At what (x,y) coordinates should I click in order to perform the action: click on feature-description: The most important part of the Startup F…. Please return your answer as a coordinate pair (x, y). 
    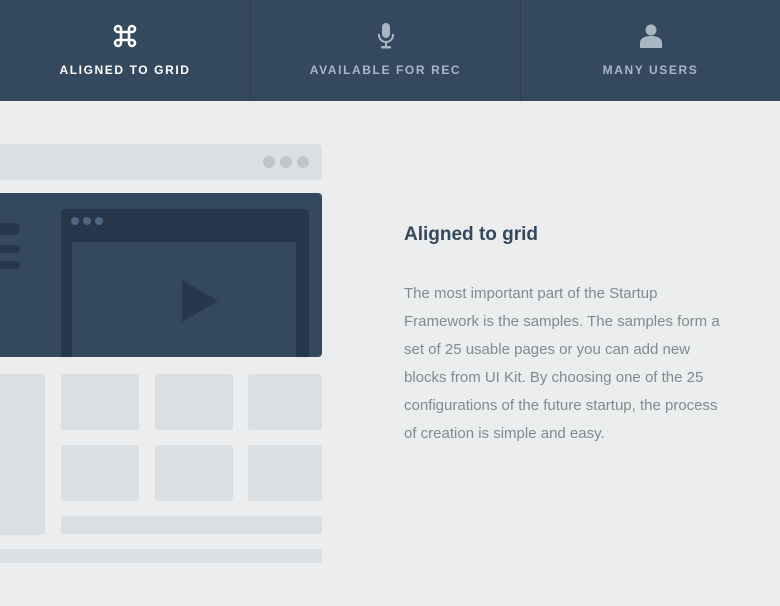
    Looking at the image, I should click on (562, 363).